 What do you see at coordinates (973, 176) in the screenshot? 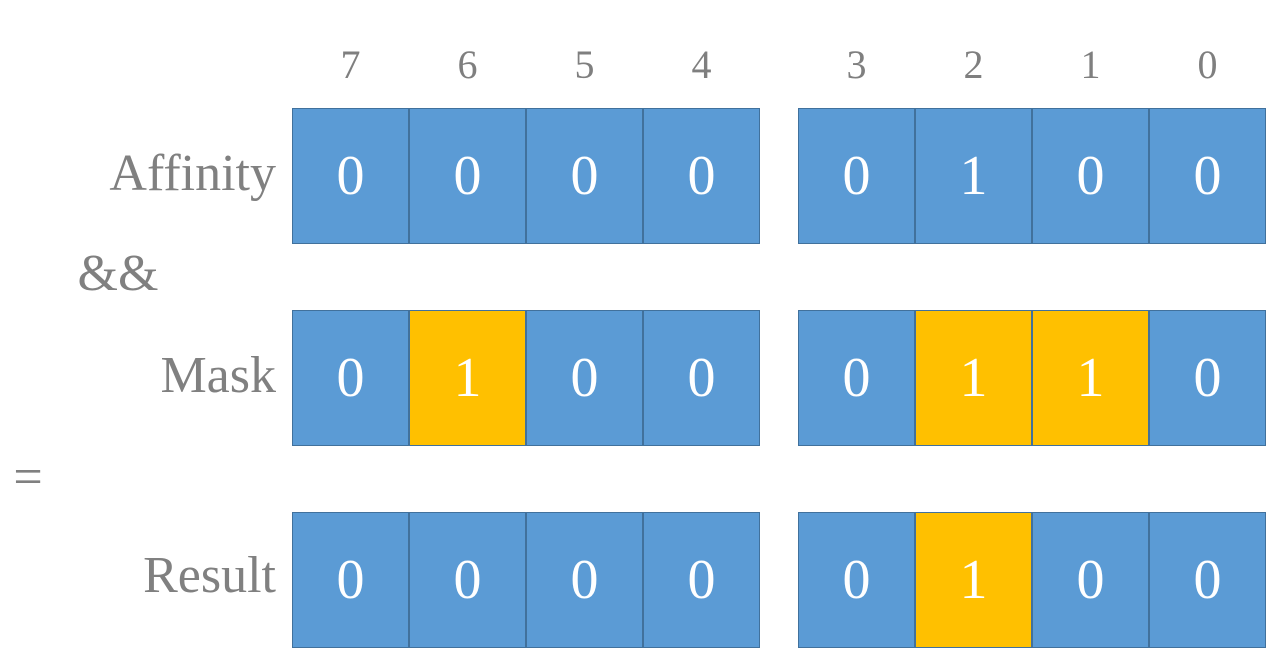
I see `bit-cell-affinity-2: 1` at bounding box center [973, 176].